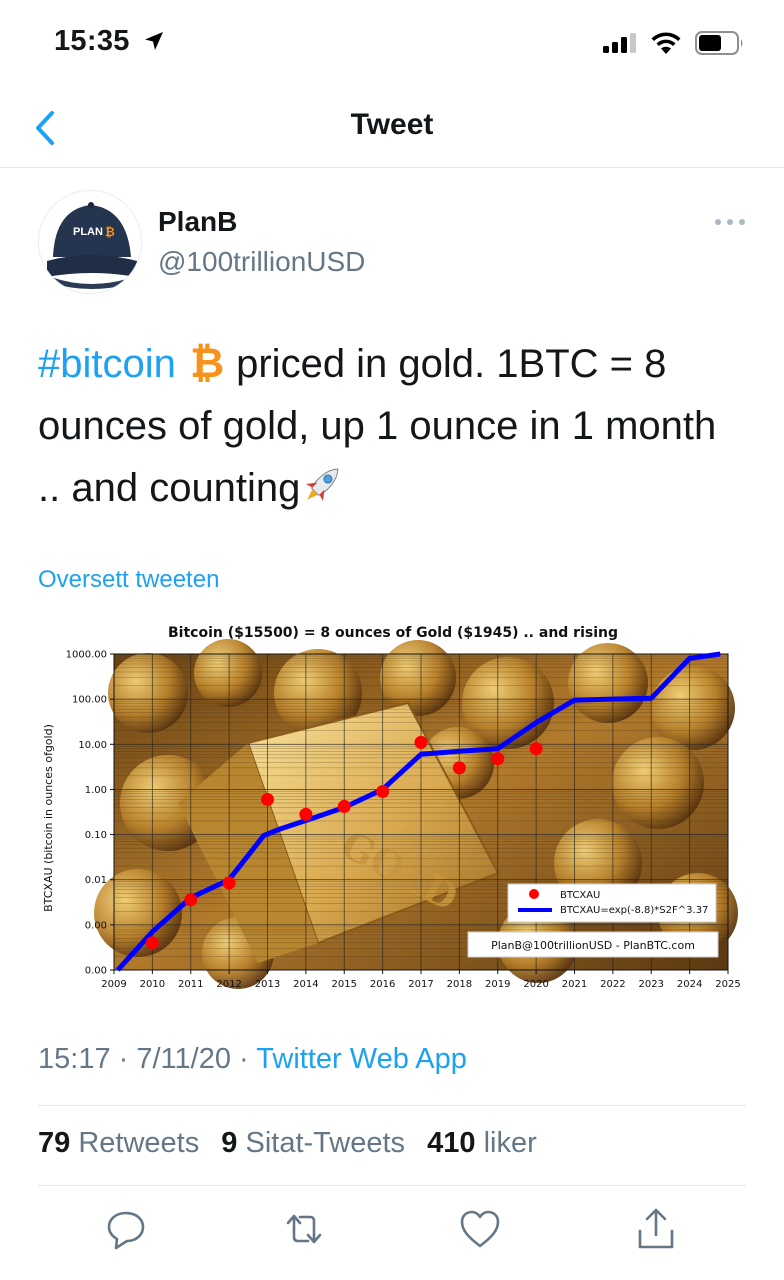  Describe the element at coordinates (361, 1059) in the screenshot. I see `tweet-source-link: Twitter Web App` at that location.